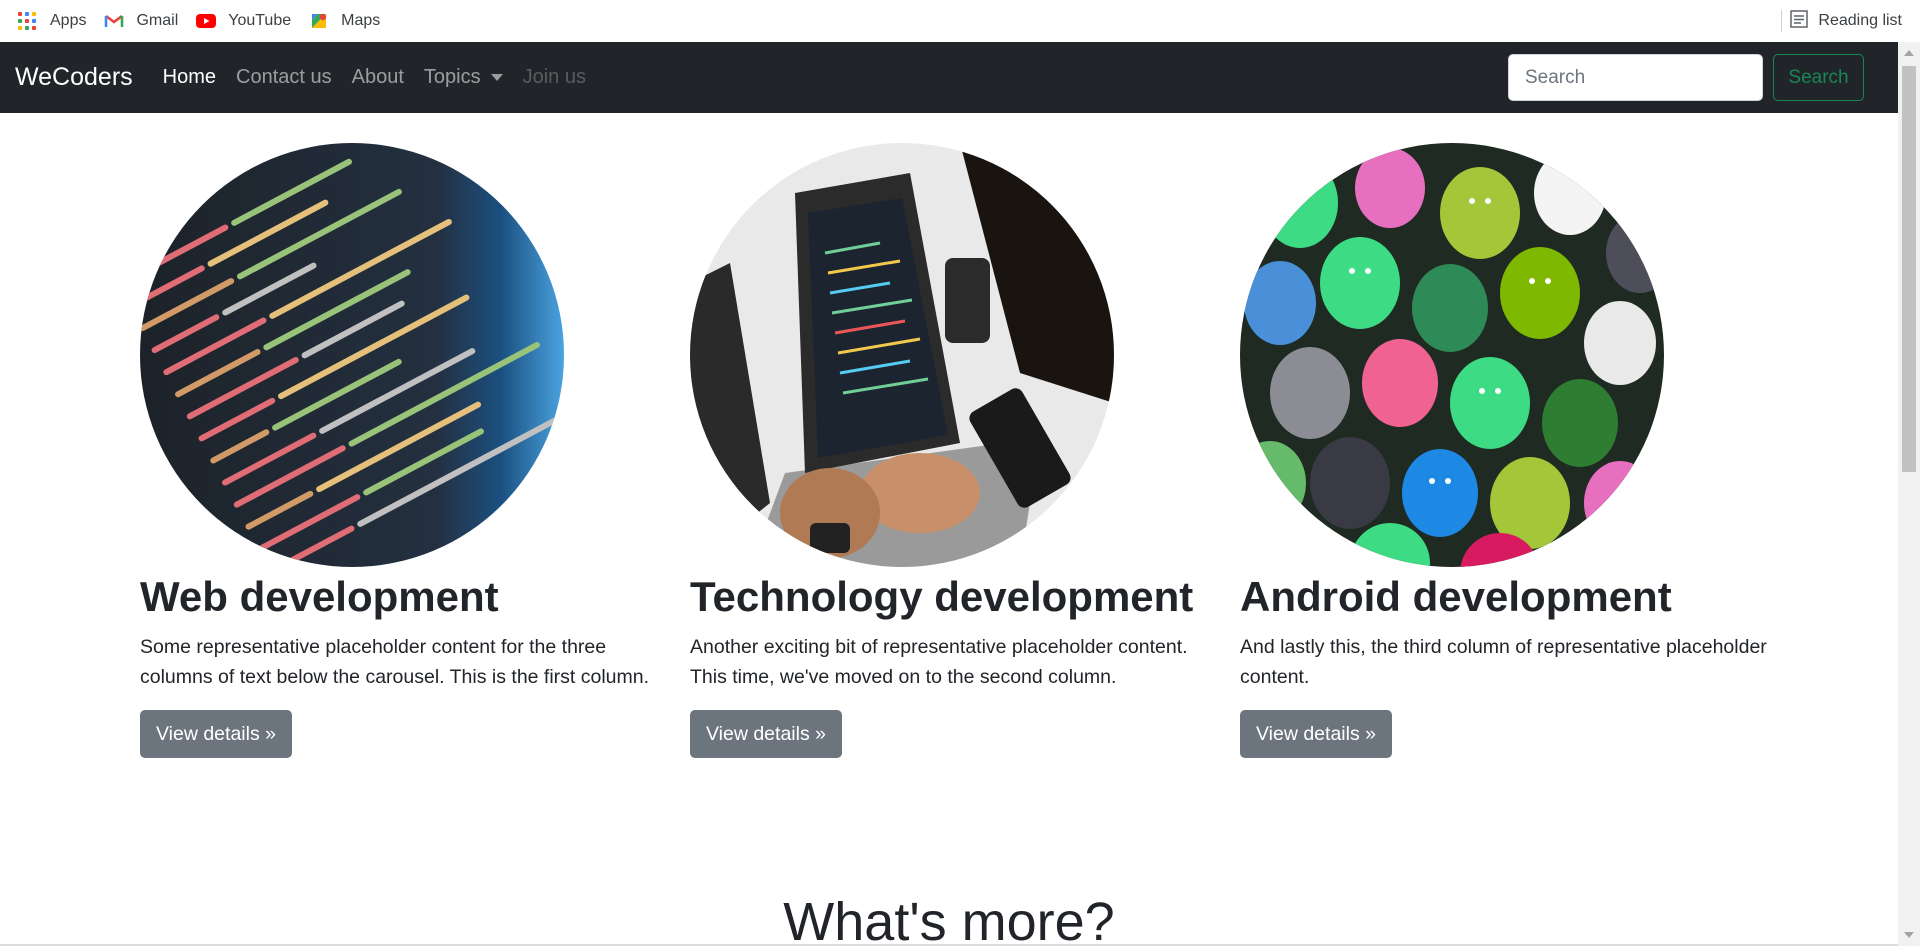  I want to click on reading-list-button: Reading list, so click(1846, 21).